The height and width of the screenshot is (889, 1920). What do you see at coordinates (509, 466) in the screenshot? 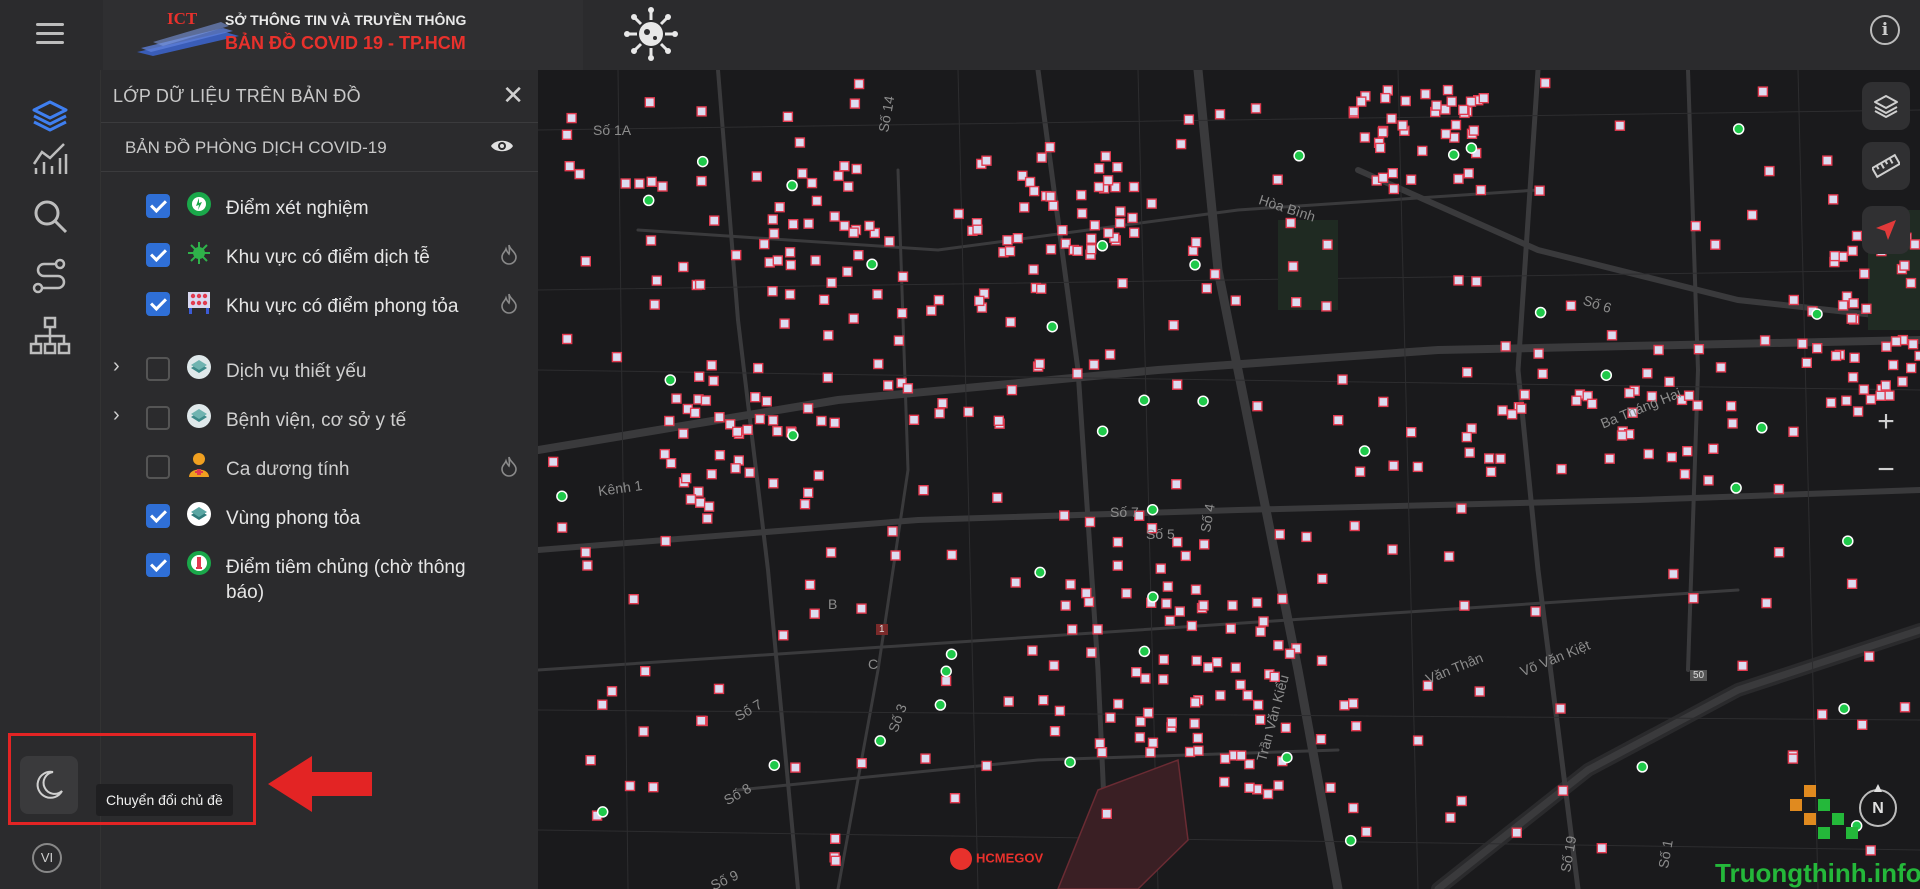
I see `heatmap-icon` at bounding box center [509, 466].